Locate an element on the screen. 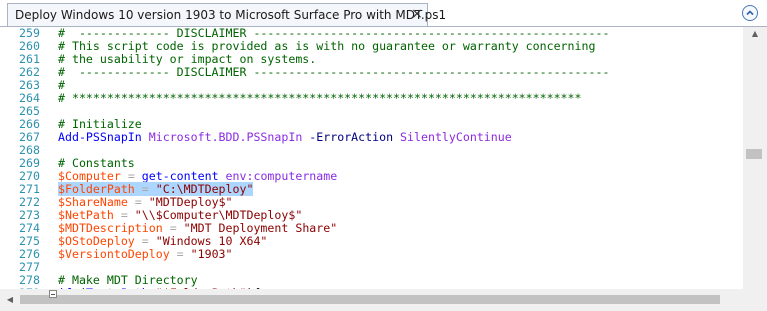 The height and width of the screenshot is (311, 767). code-token: env:computername is located at coordinates (281, 176).